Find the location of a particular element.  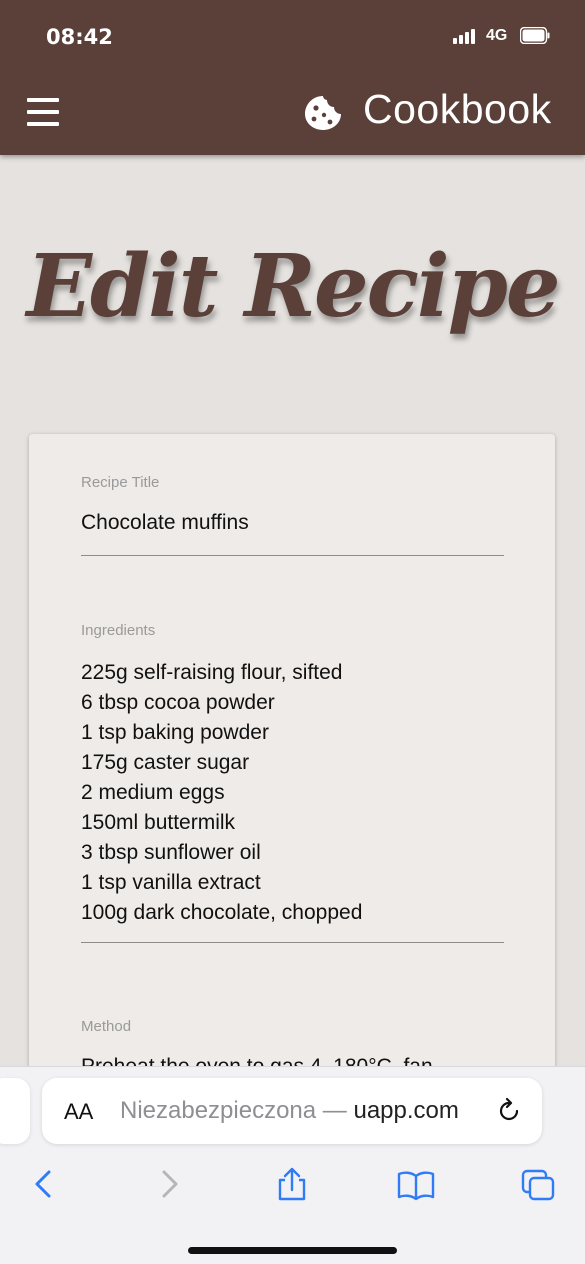

address-bar: AA Niezabezpieczona — uapp.com is located at coordinates (292, 1111).